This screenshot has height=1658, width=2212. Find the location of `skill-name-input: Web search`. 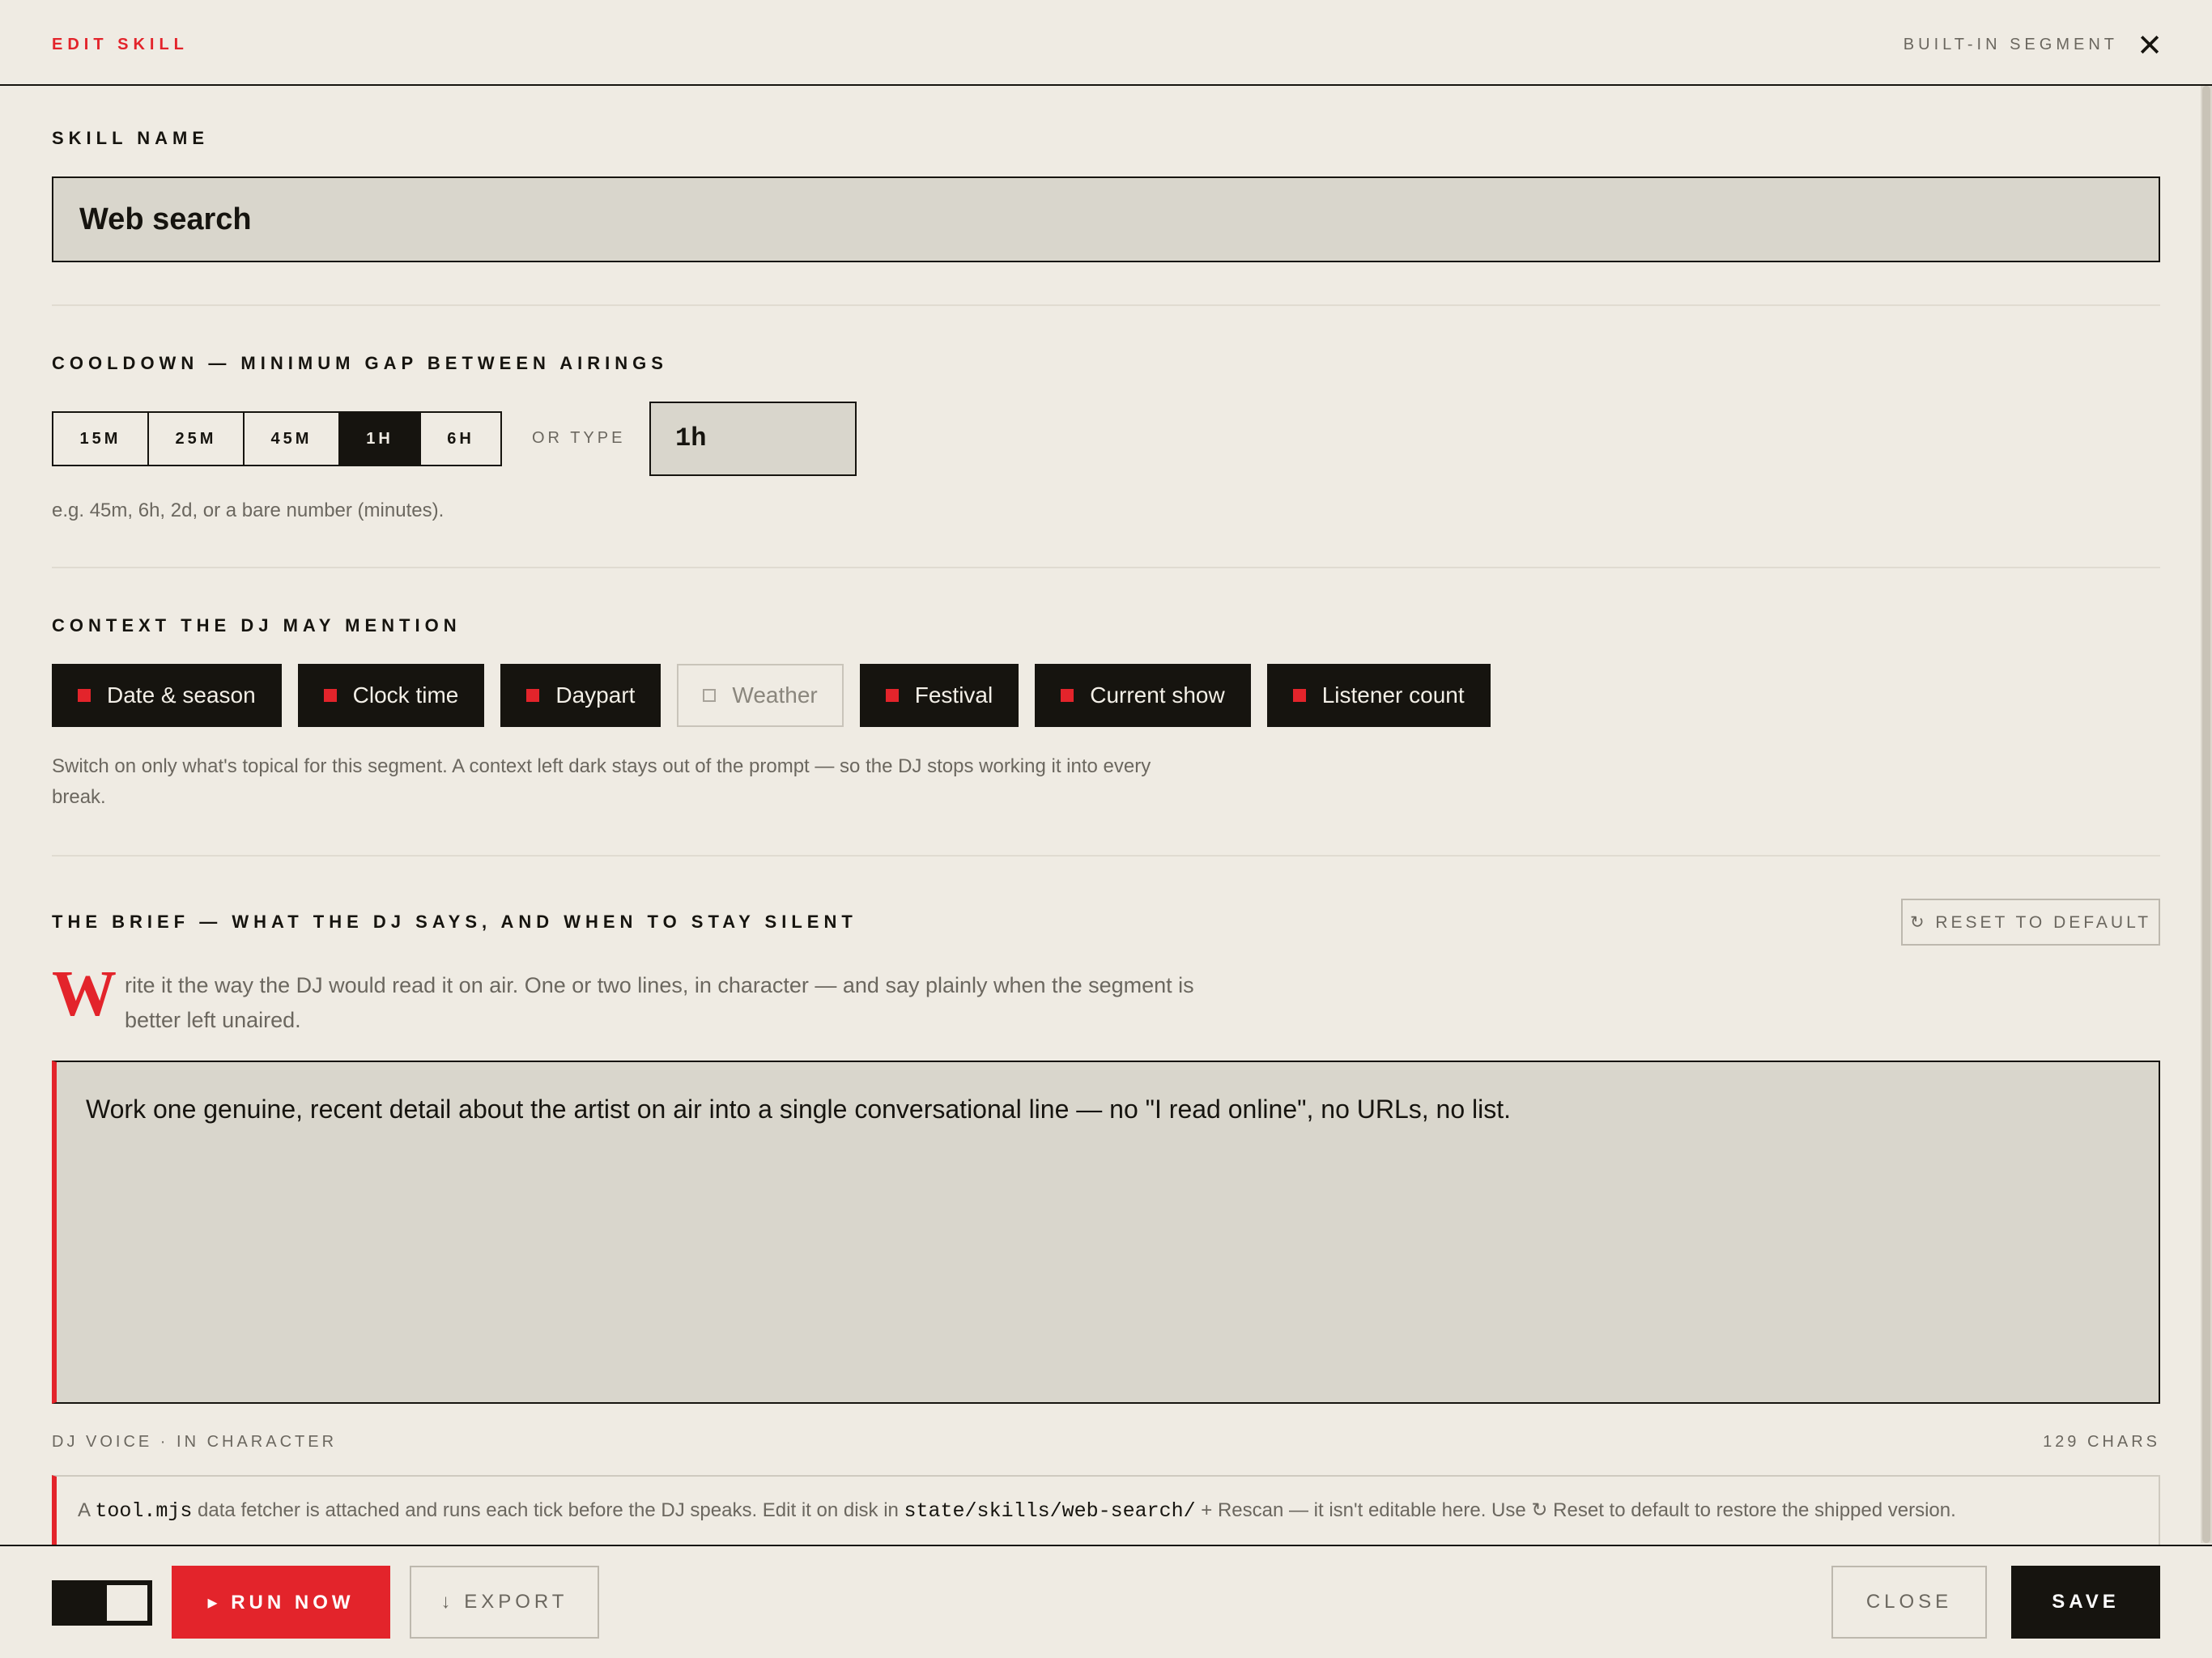

skill-name-input: Web search is located at coordinates (1106, 219).